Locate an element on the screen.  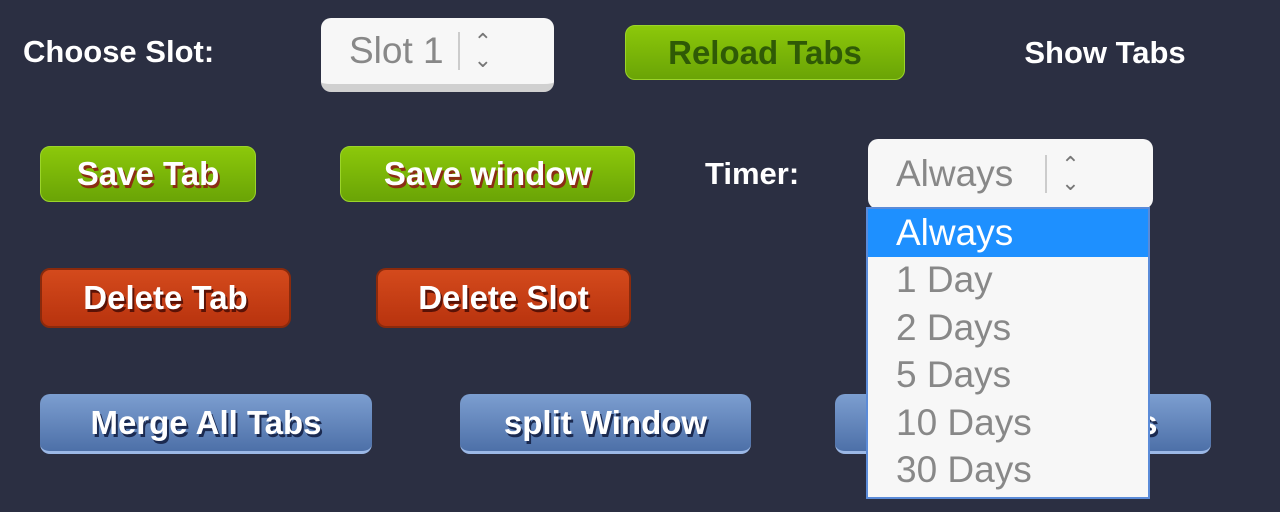
merge-all-tabs-button: Merge All Tabs is located at coordinates (206, 424).